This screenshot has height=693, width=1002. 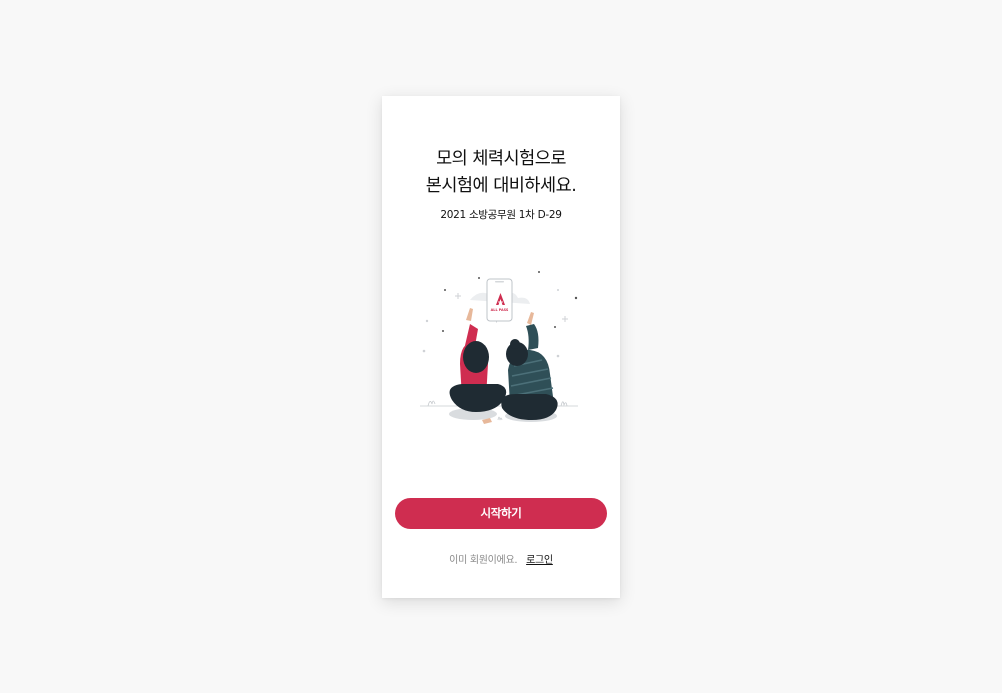 I want to click on people-pointing-at-phone-illustration: ALL PASS, so click(x=499, y=347).